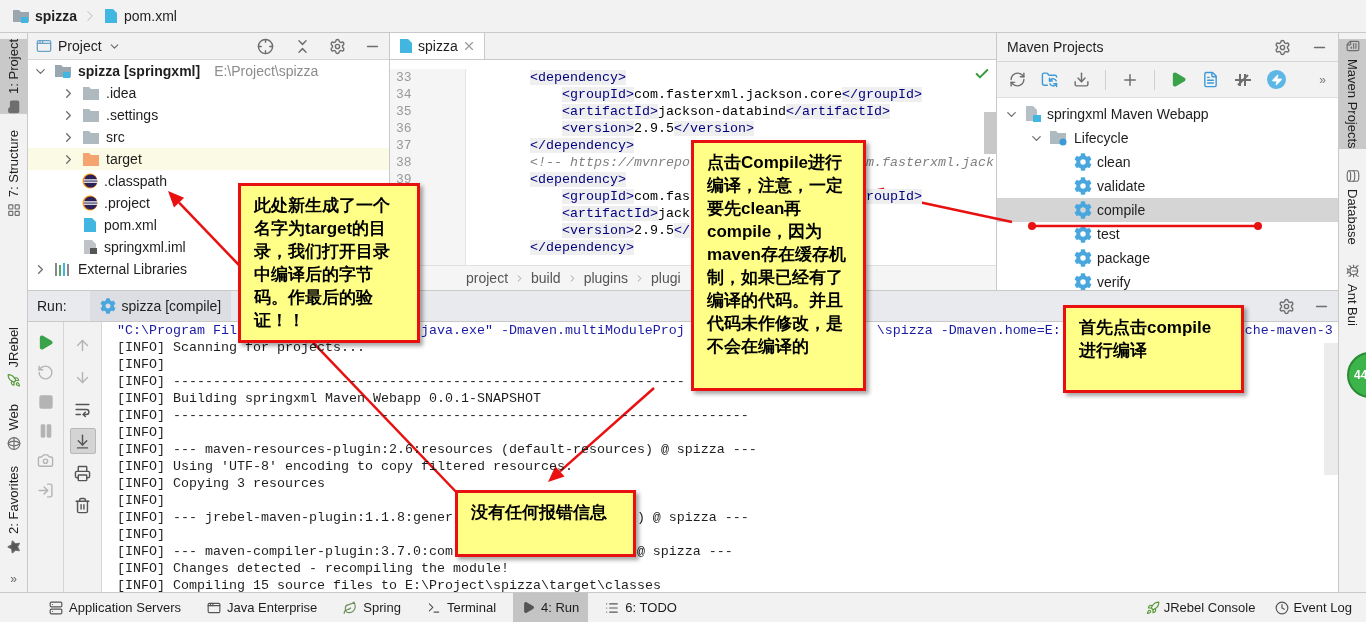  What do you see at coordinates (14, 510) in the screenshot?
I see `tool-window-tab: 2: Favorites` at bounding box center [14, 510].